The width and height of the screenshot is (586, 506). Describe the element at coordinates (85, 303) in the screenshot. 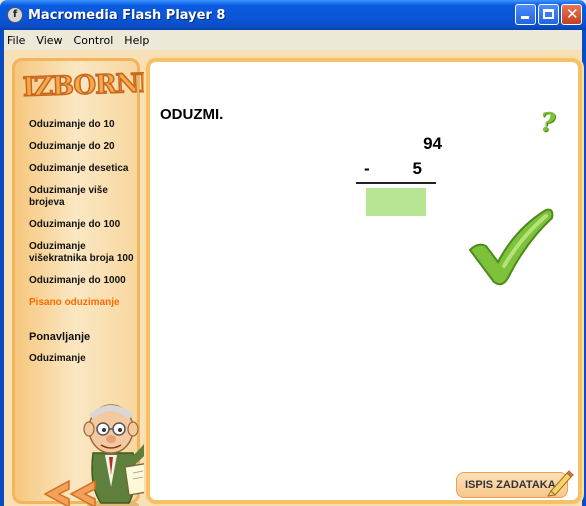

I see `sidebar-item-pisano-oduzimanje: Pisano oduzimanje` at that location.